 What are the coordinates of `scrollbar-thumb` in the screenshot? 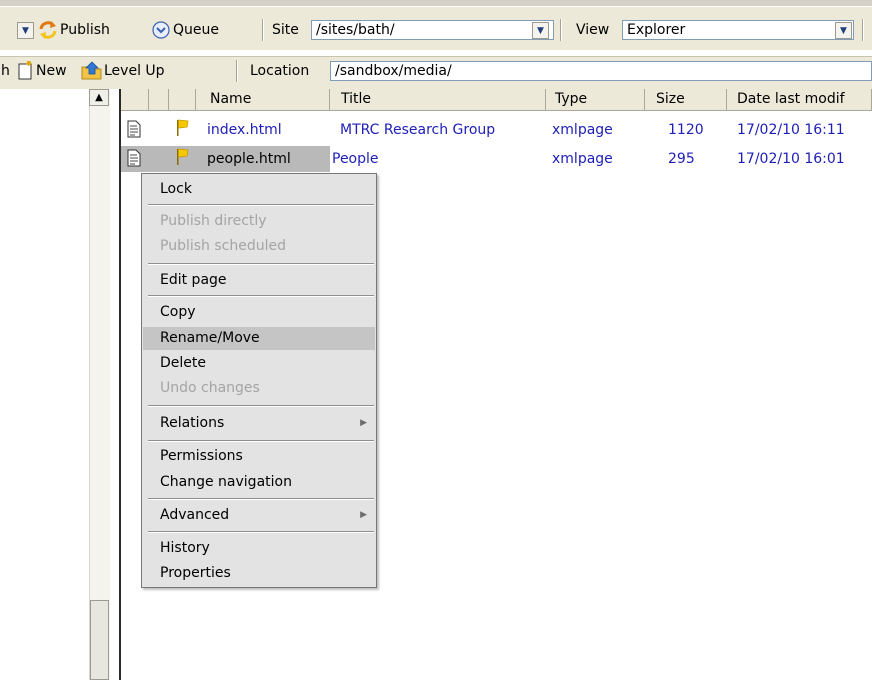 It's located at (99, 640).